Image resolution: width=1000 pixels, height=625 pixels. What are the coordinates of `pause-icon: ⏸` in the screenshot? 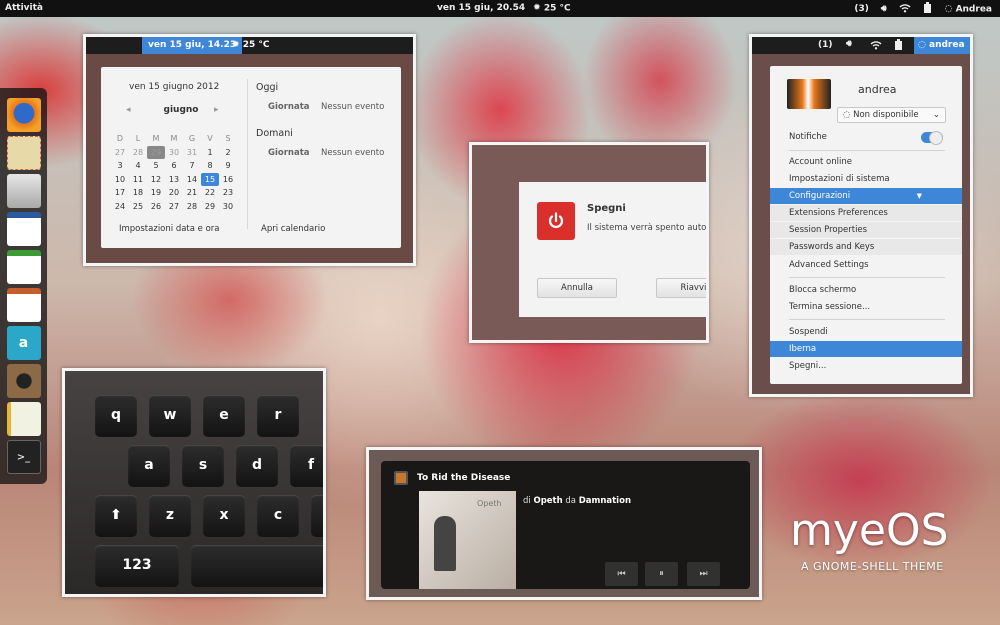 It's located at (661, 574).